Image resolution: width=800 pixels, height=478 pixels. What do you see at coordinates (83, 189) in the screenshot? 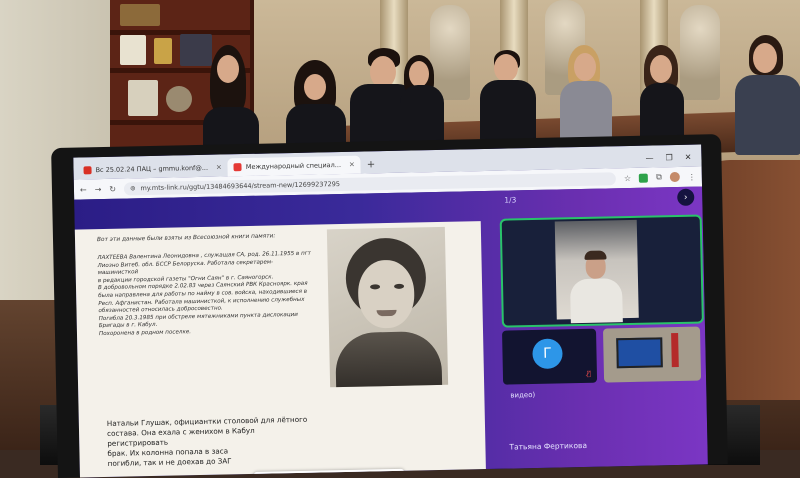
I see `back-arrow-icon: ←` at bounding box center [83, 189].